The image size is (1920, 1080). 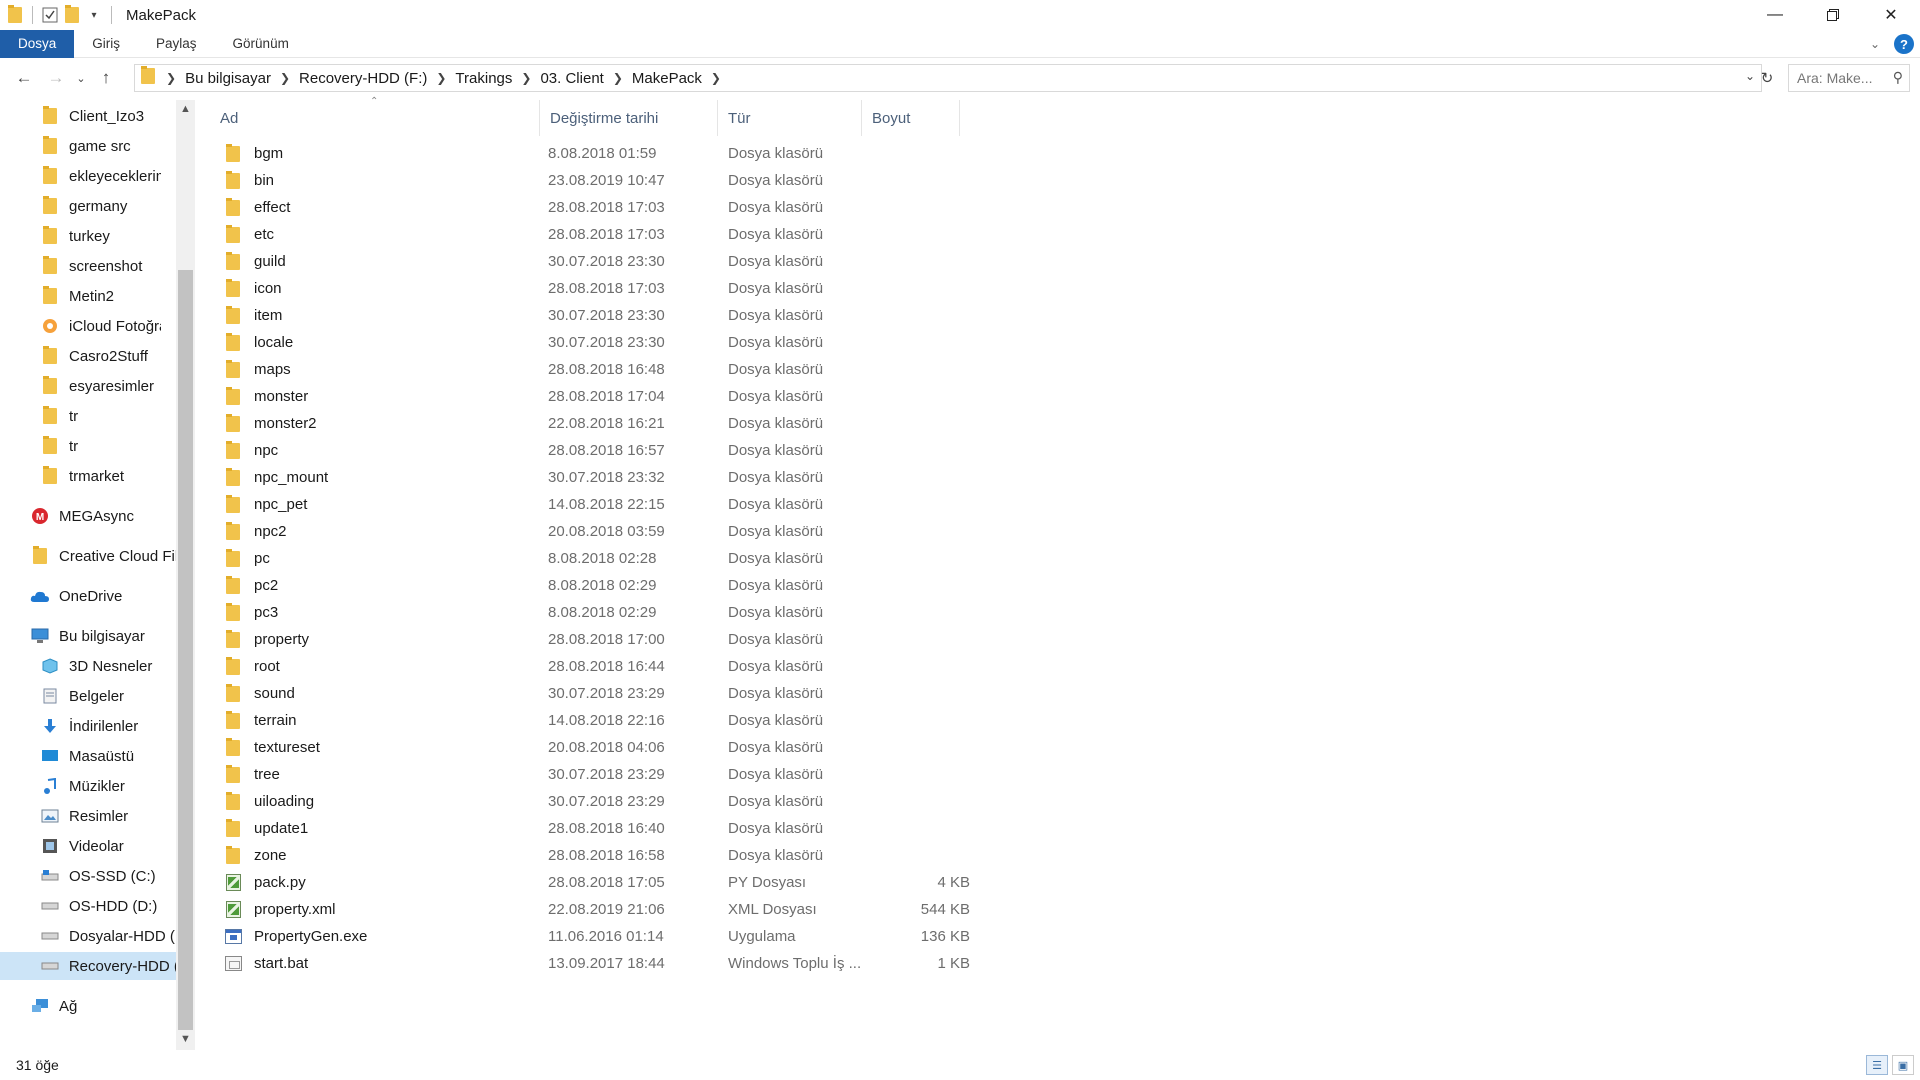 I want to click on file-name-cell: property.xml, so click(x=279, y=910).